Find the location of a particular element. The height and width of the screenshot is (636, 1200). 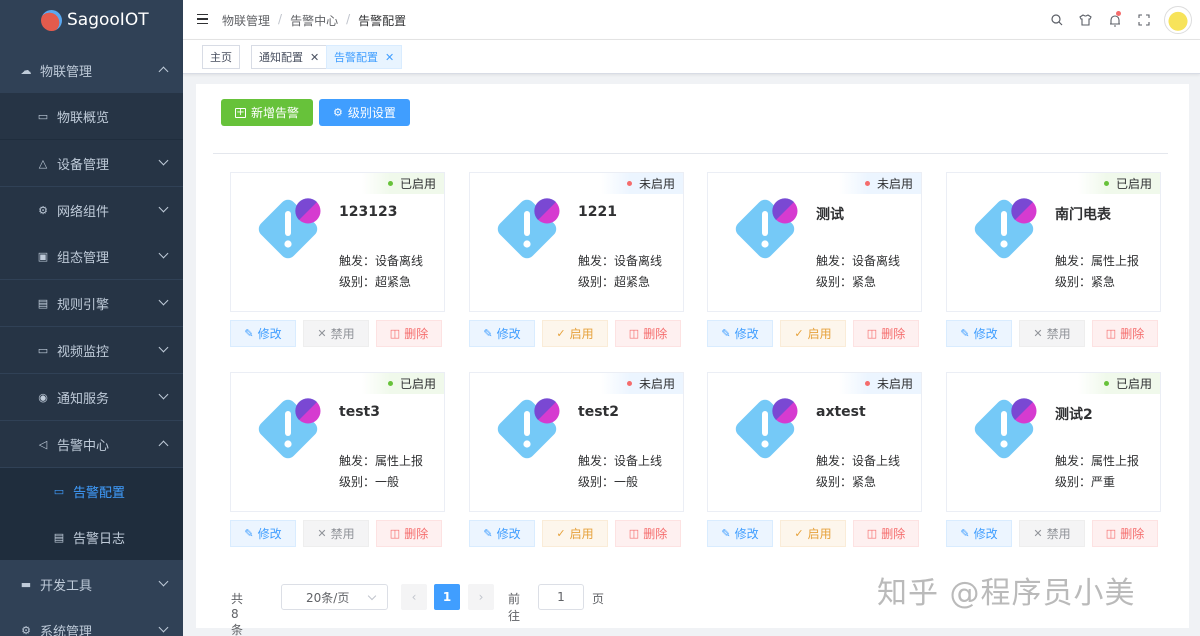

alarm-trigger: 触发：属性上报 is located at coordinates (381, 461).